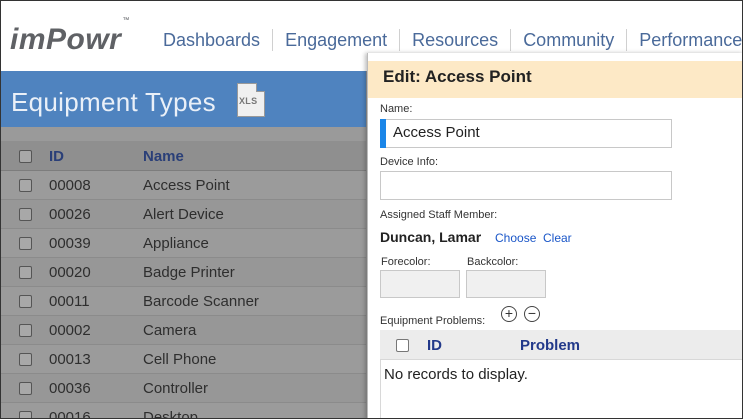 Image resolution: width=743 pixels, height=419 pixels. I want to click on app-logo: imPowr™, so click(70, 37).